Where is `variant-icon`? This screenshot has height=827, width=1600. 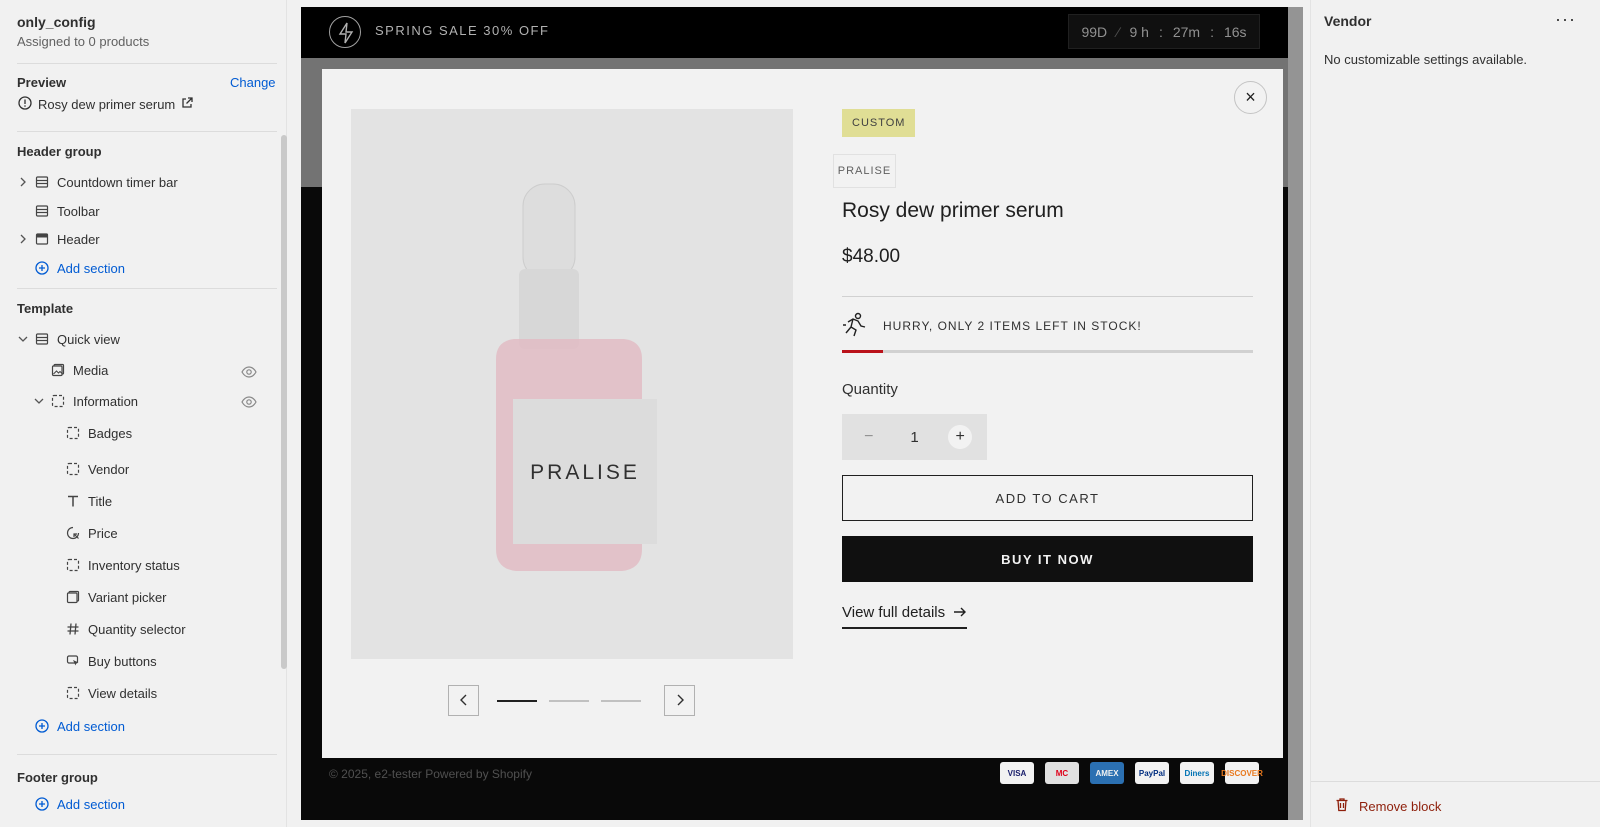 variant-icon is located at coordinates (73, 597).